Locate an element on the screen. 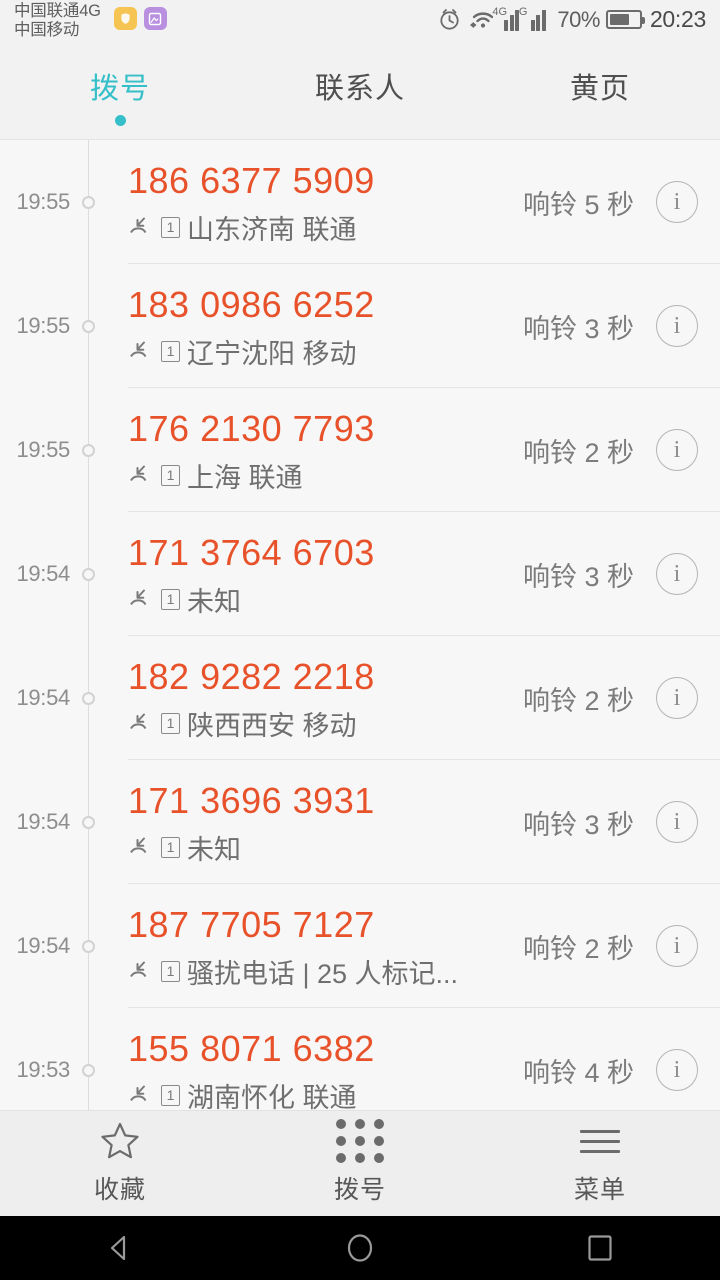  call-right: 响铃 2 秒 i is located at coordinates (621, 450).